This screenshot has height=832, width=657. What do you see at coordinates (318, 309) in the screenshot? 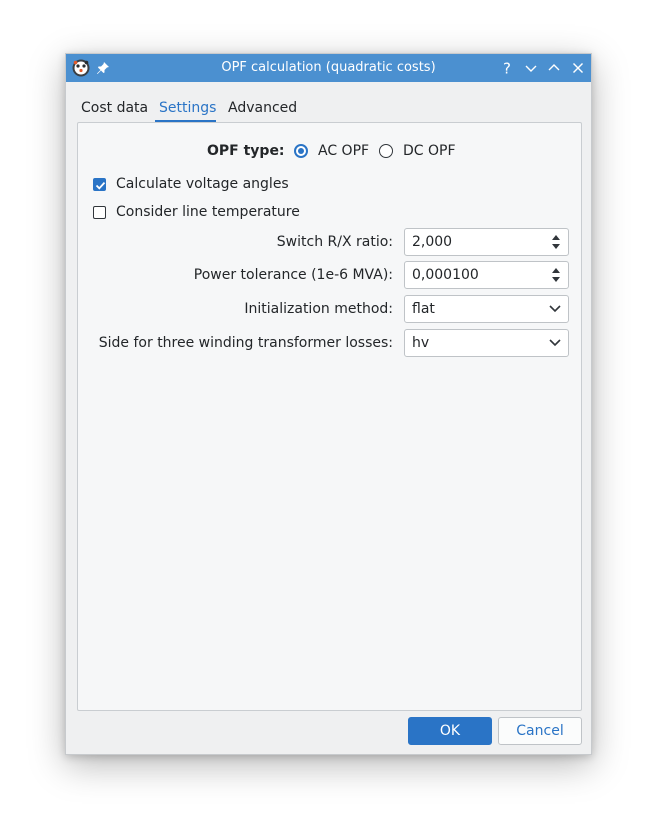
I see `init-method-label: Initialization method:` at bounding box center [318, 309].